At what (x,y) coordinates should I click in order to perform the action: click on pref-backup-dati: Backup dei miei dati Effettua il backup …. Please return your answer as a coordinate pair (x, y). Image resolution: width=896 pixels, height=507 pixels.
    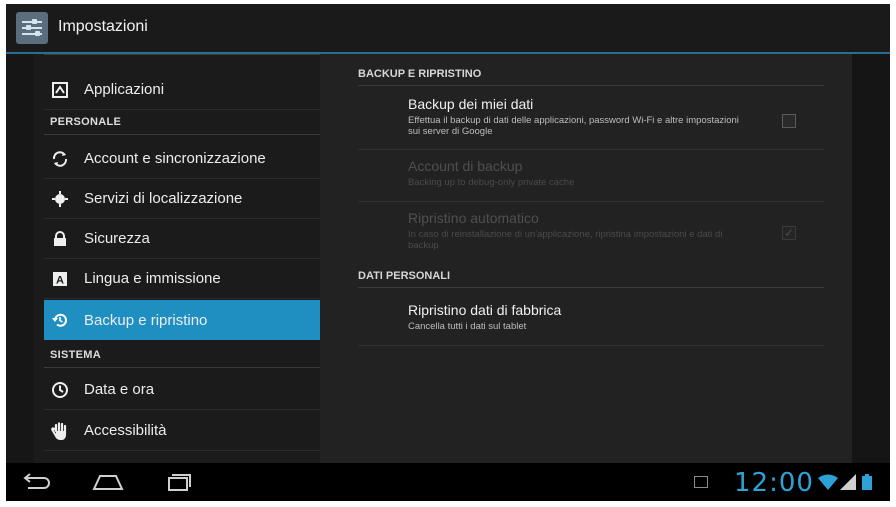
    Looking at the image, I should click on (591, 119).